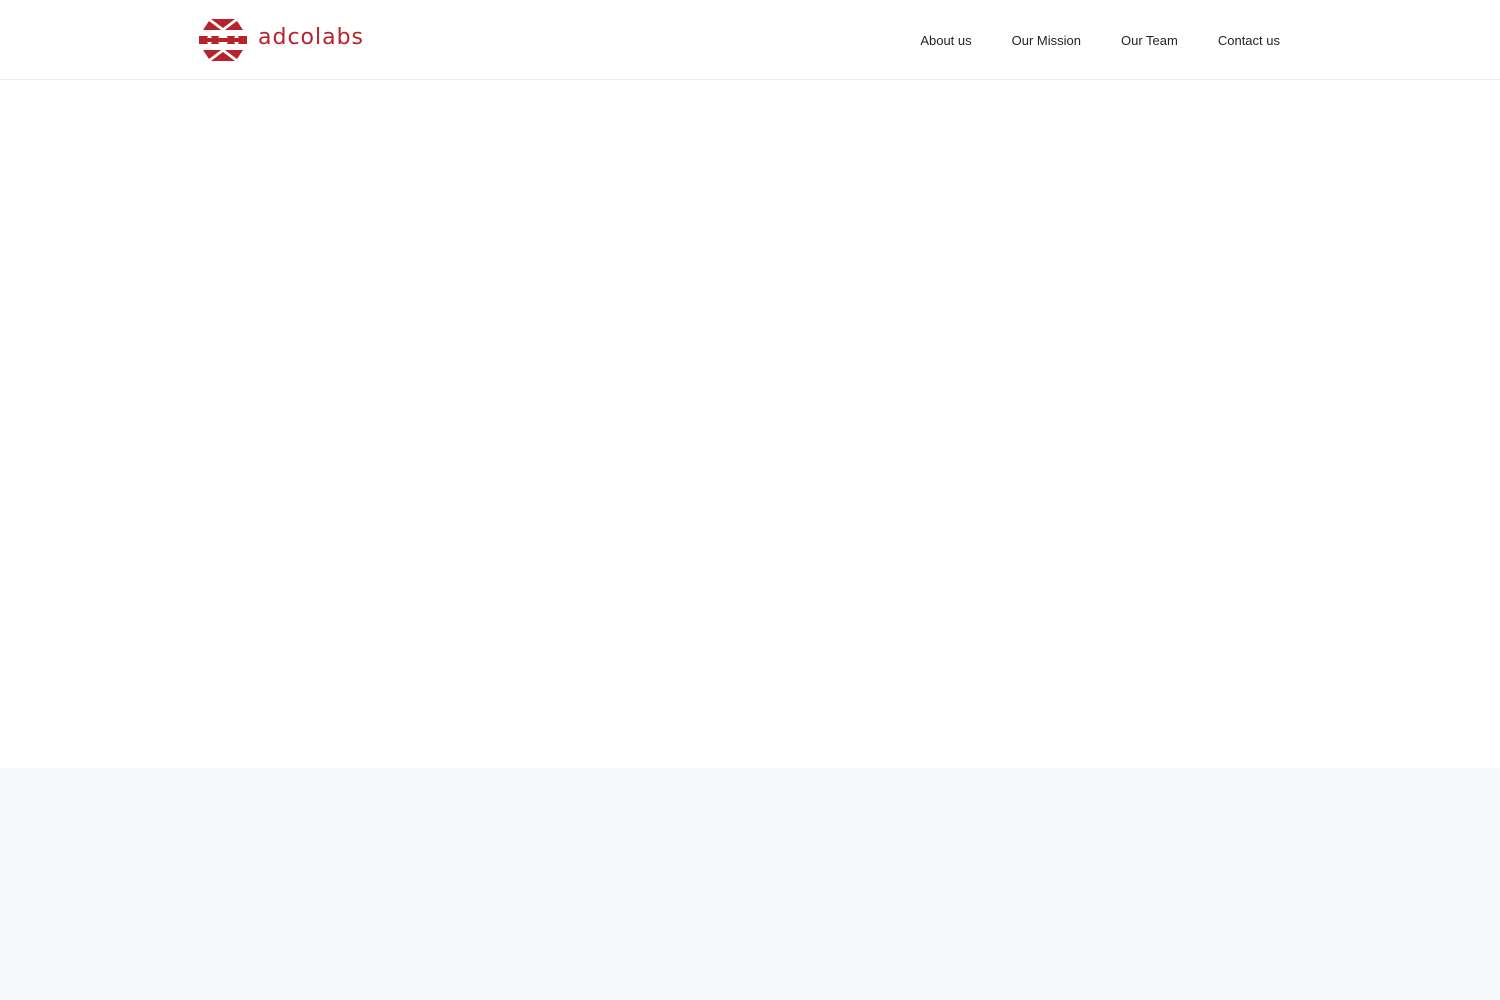 The image size is (1500, 1000). What do you see at coordinates (1046, 40) in the screenshot?
I see `nav-item-our-mission: Our Mission` at bounding box center [1046, 40].